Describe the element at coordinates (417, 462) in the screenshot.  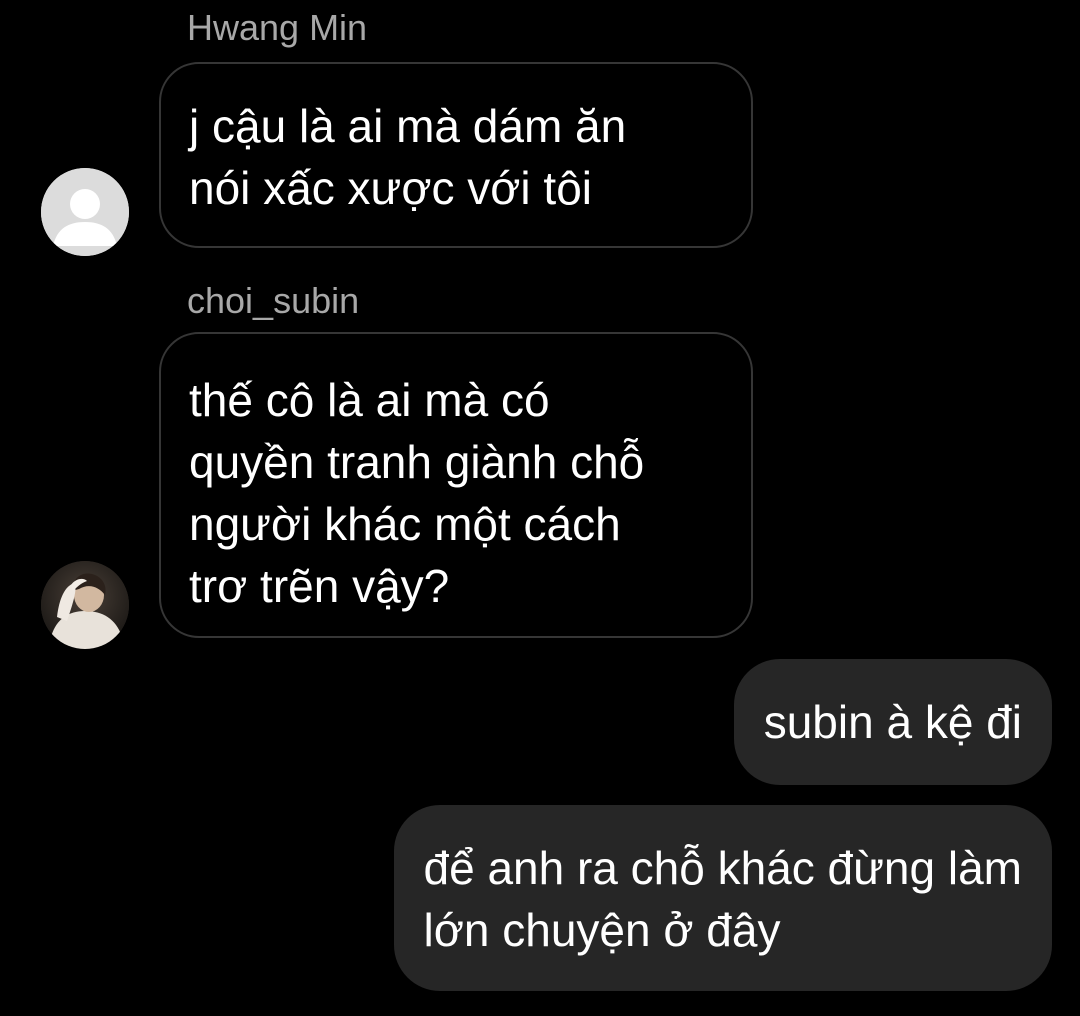
I see `message-text-line: quyền tranh giành chỗ` at that location.